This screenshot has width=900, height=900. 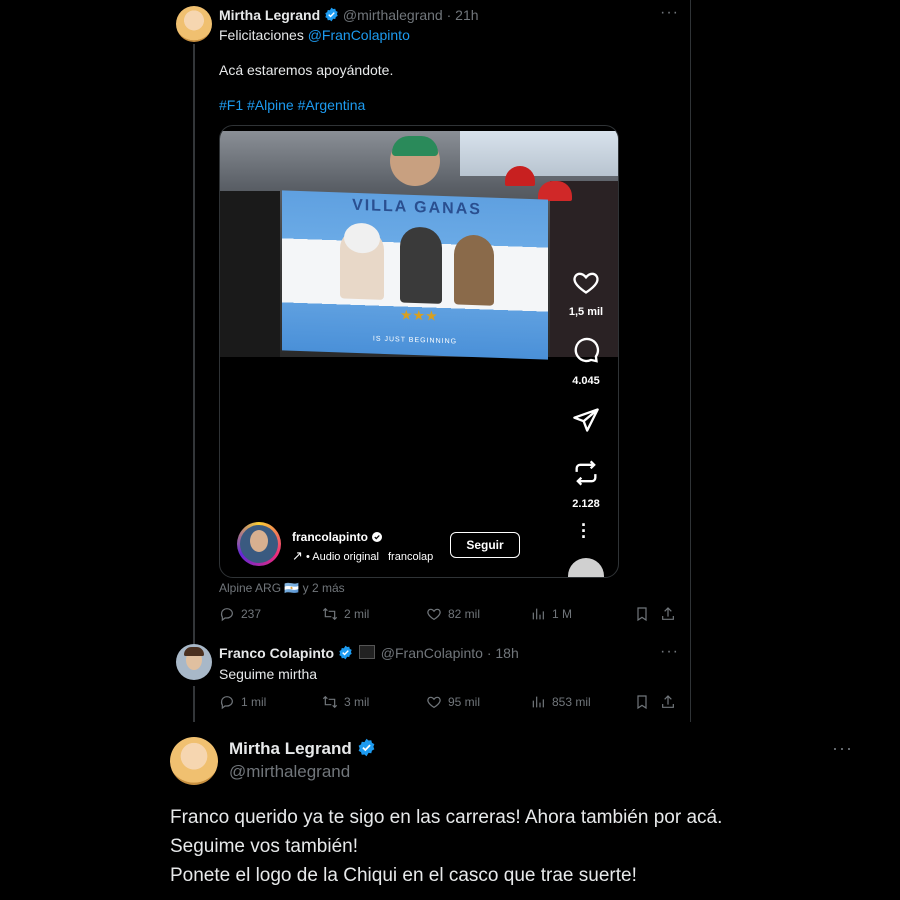 I want to click on affiliate-badge-icon, so click(x=366, y=652).